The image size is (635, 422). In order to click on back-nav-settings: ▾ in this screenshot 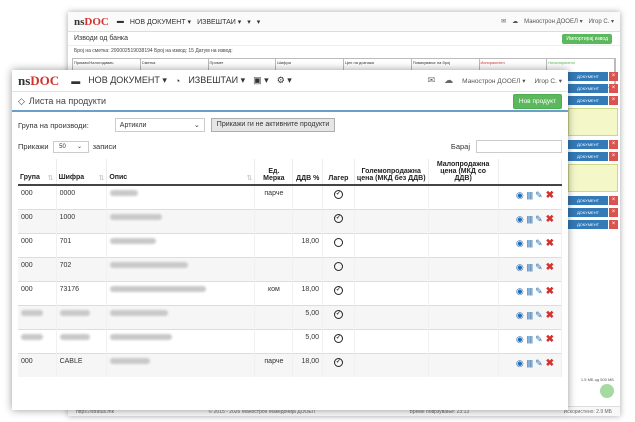, I will do `click(259, 22)`.